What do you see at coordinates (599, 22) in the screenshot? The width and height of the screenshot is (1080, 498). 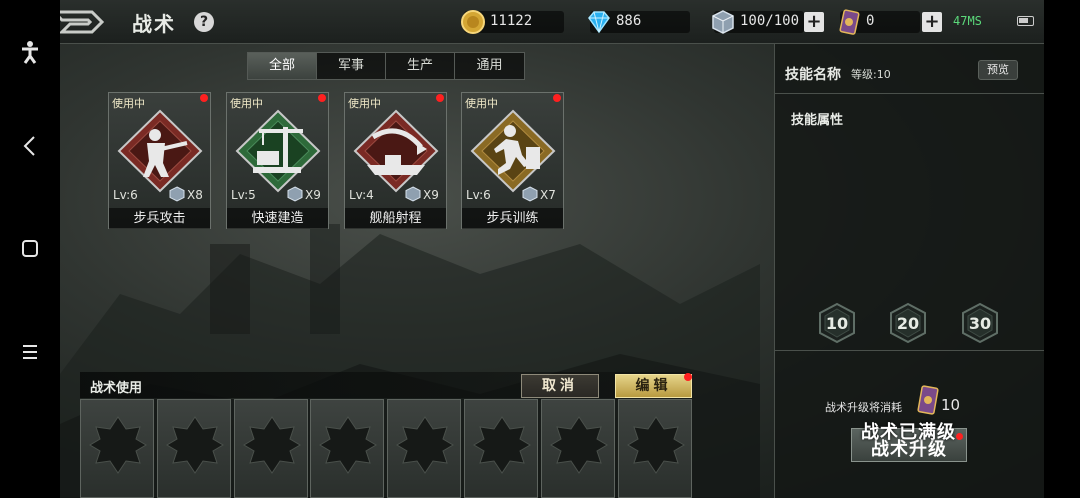 I see `diamond-icon` at bounding box center [599, 22].